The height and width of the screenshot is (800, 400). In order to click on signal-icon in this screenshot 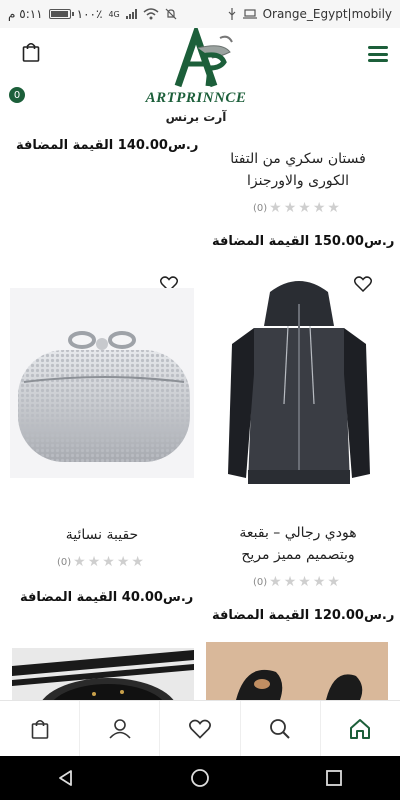, I will do `click(131, 14)`.